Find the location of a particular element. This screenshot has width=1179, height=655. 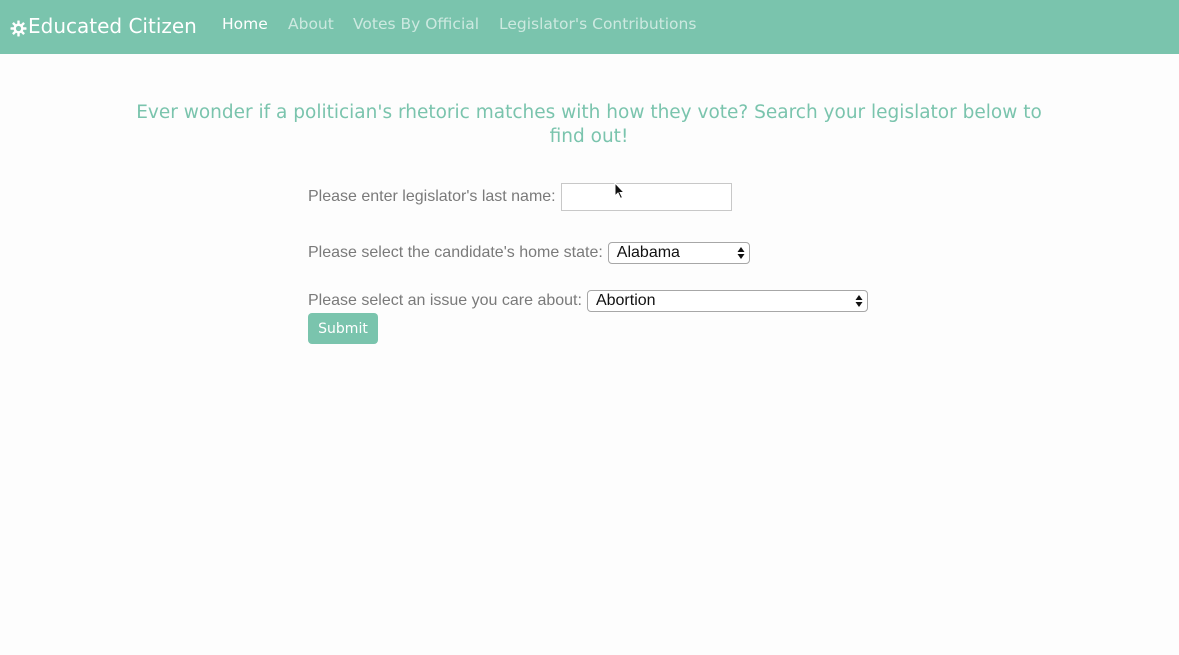

nav-votes-by-official: Votes By Official is located at coordinates (416, 24).